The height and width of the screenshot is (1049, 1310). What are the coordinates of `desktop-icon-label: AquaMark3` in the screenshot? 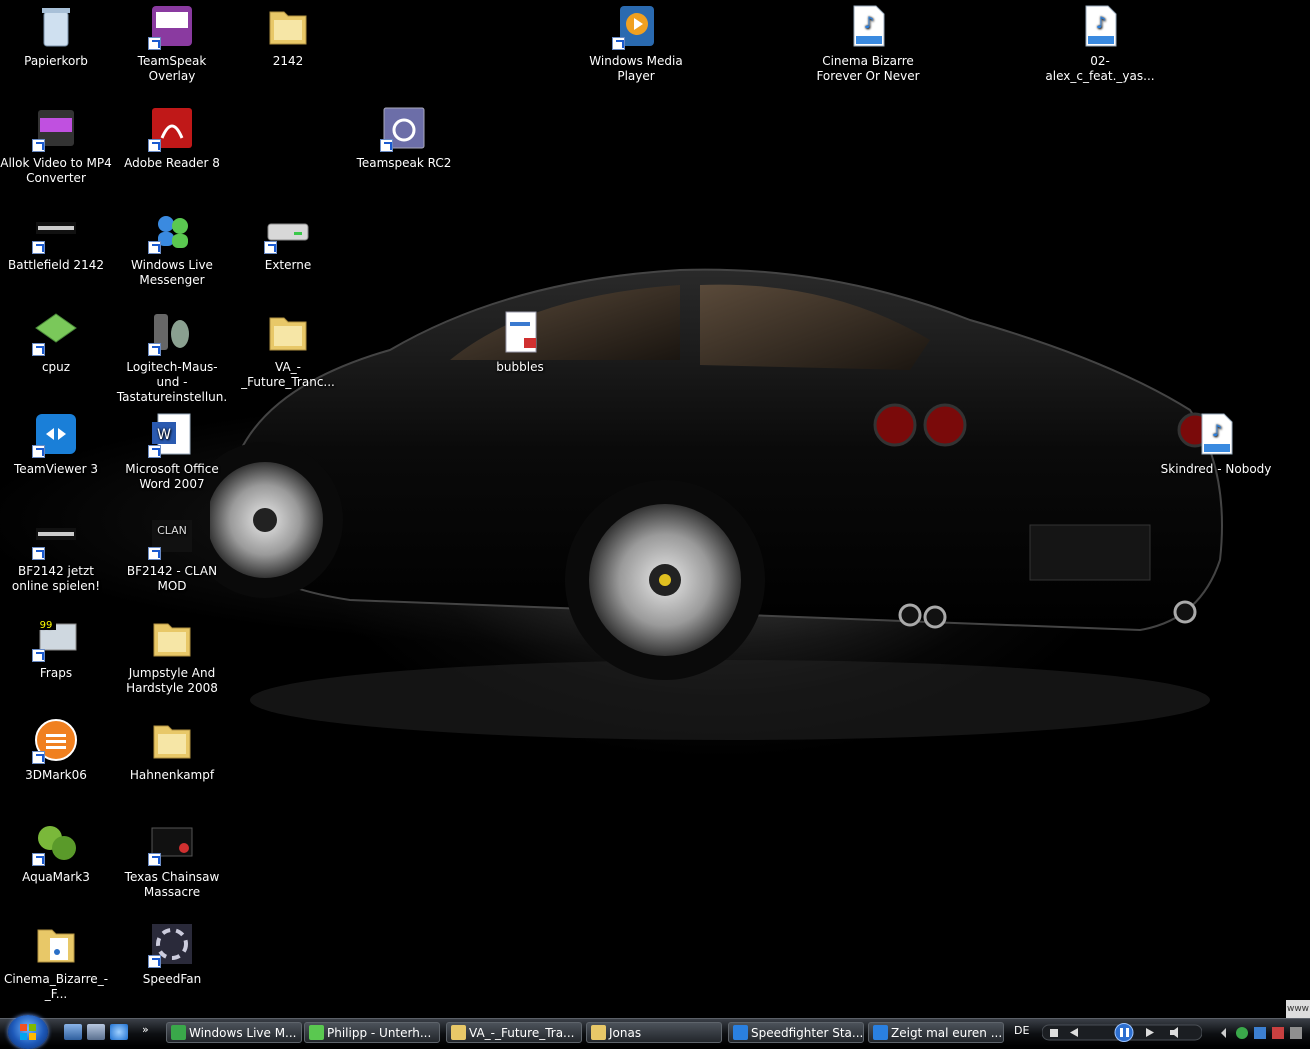 It's located at (56, 877).